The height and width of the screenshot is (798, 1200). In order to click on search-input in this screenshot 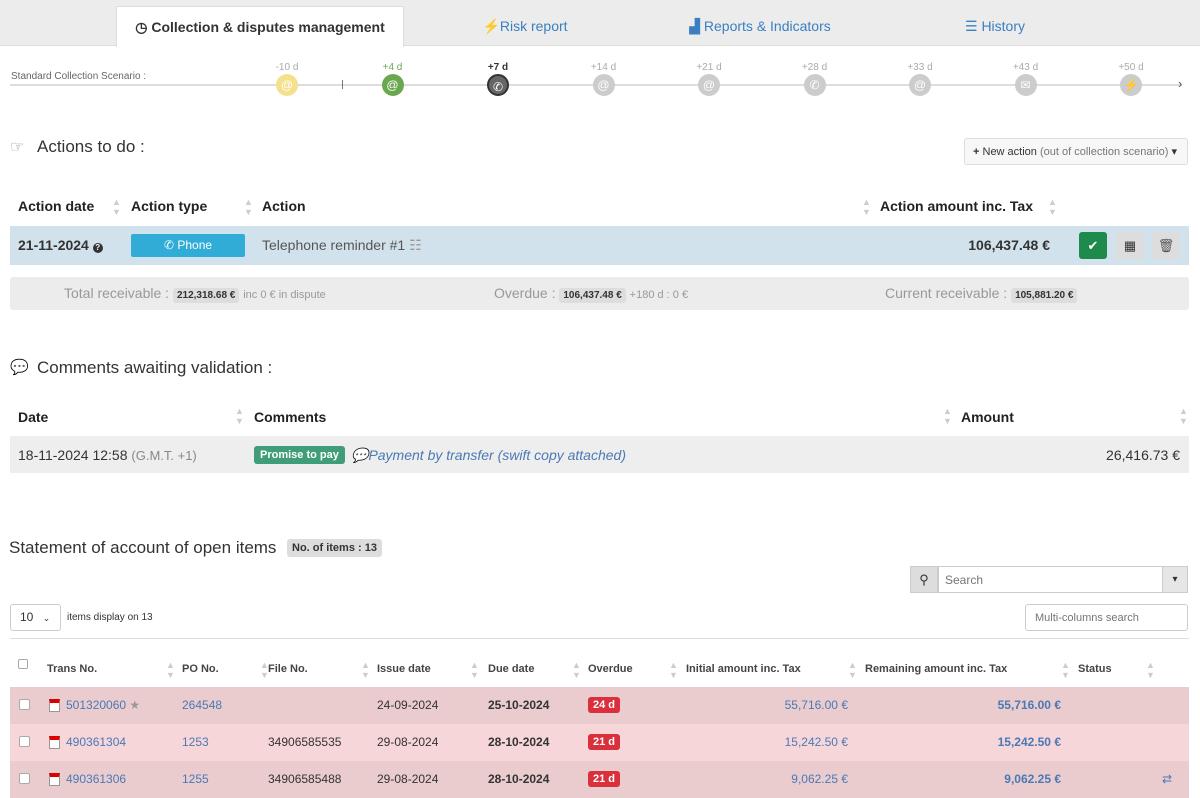, I will do `click(1050, 579)`.